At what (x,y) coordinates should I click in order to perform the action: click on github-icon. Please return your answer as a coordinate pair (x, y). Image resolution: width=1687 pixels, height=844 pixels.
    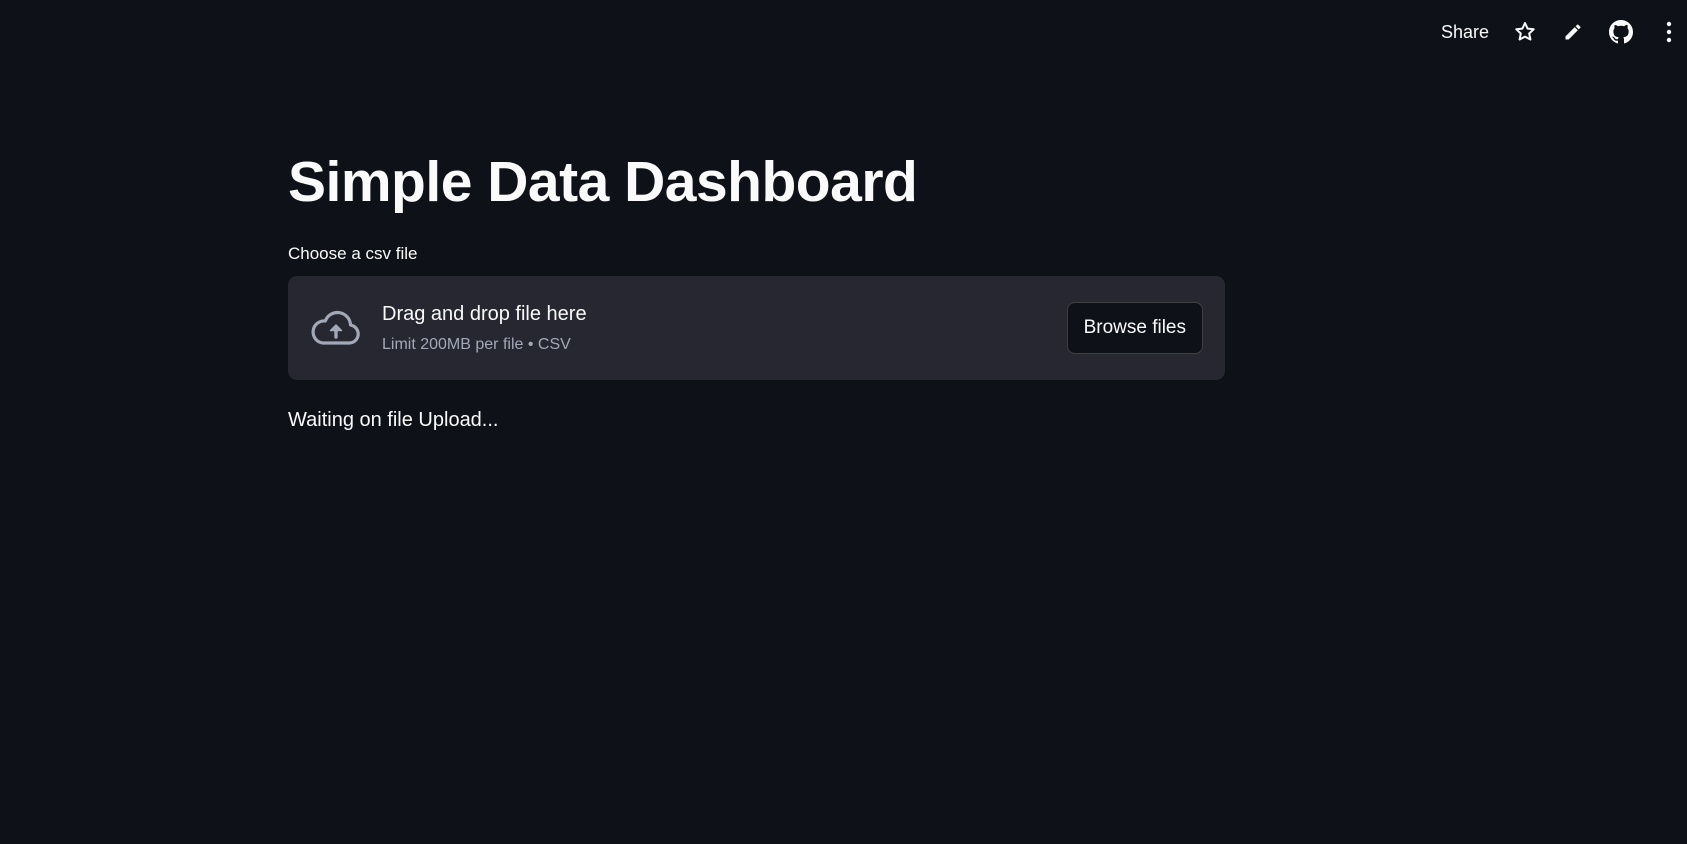
    Looking at the image, I should click on (1621, 32).